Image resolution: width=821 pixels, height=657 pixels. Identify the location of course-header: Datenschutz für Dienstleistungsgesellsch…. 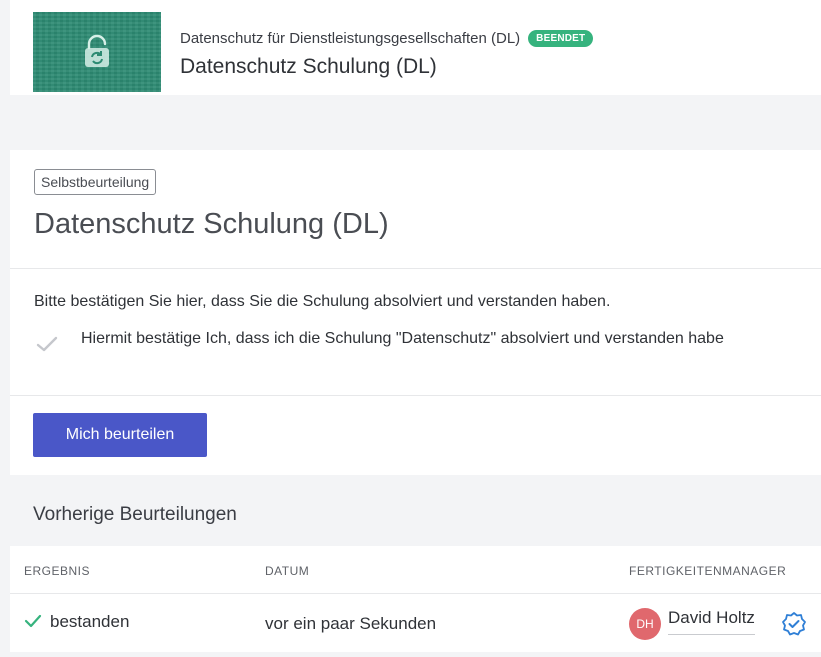
(415, 47).